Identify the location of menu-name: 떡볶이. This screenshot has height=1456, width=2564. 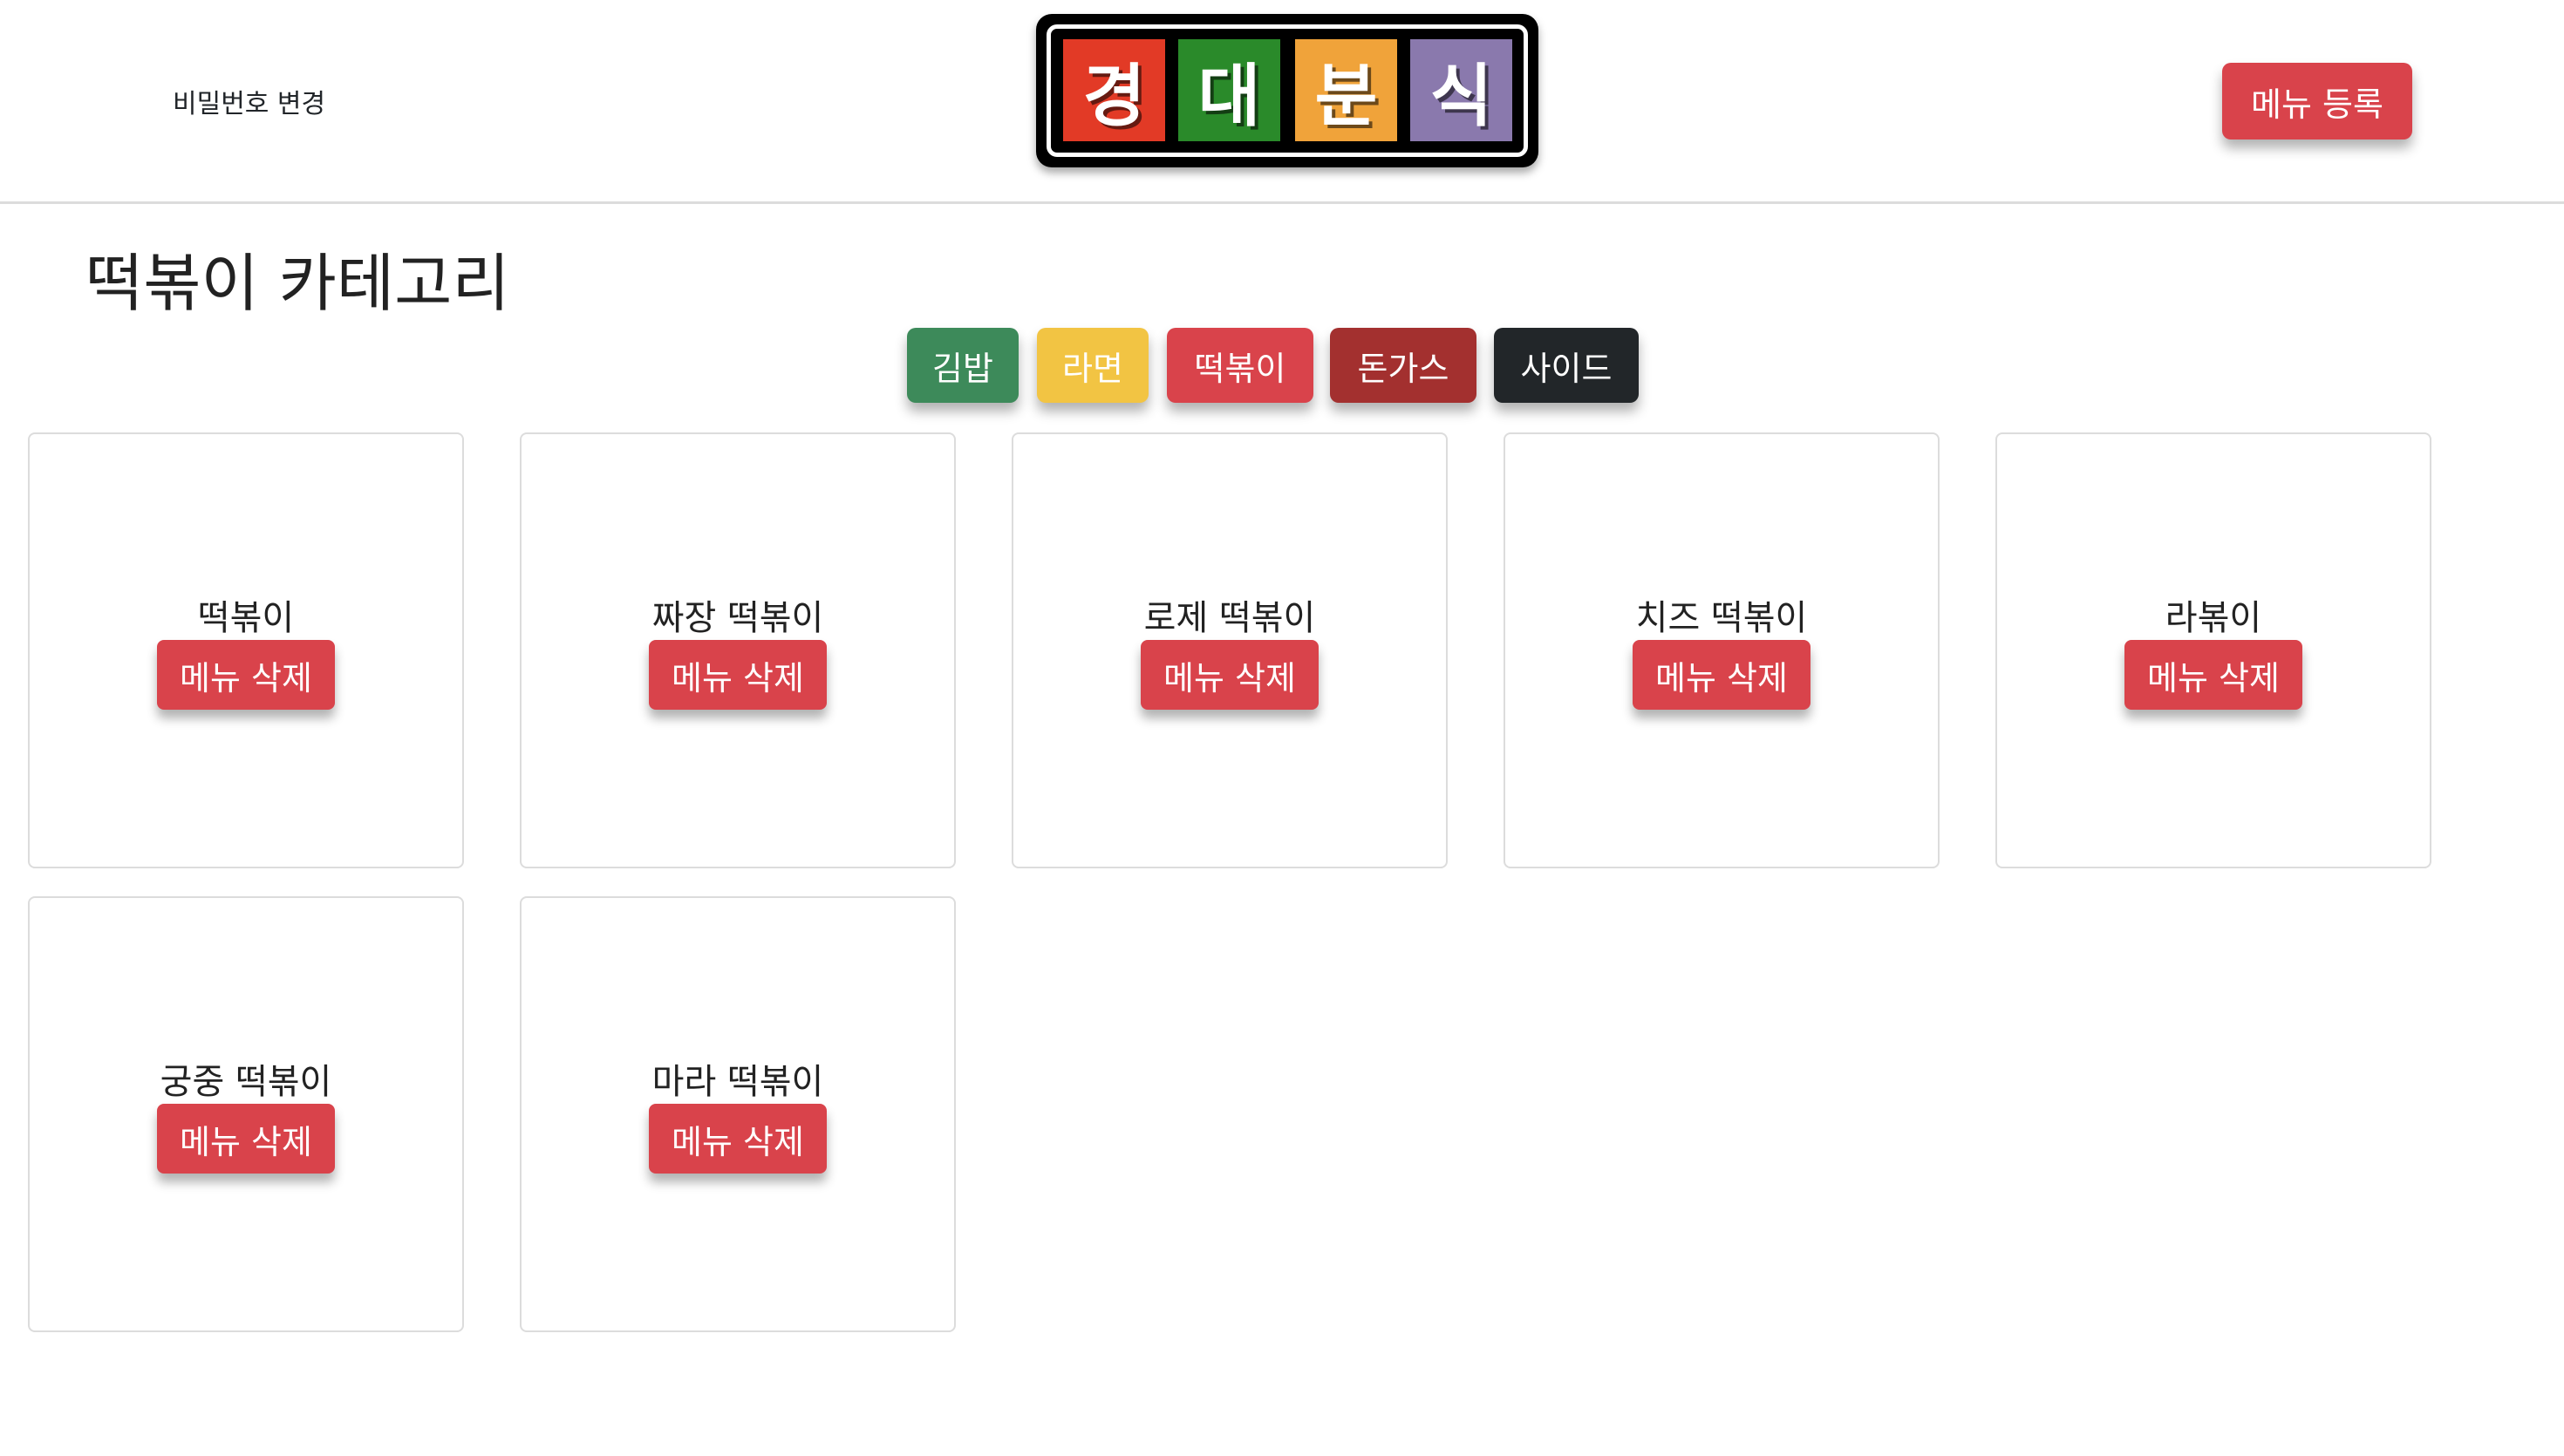
(246, 618).